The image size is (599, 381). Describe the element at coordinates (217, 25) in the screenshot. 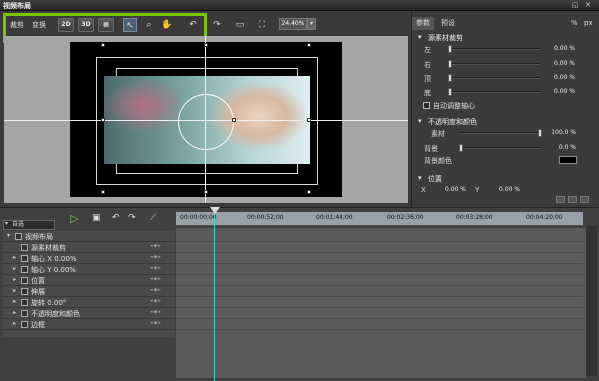

I see `redo-icon: ↷` at that location.